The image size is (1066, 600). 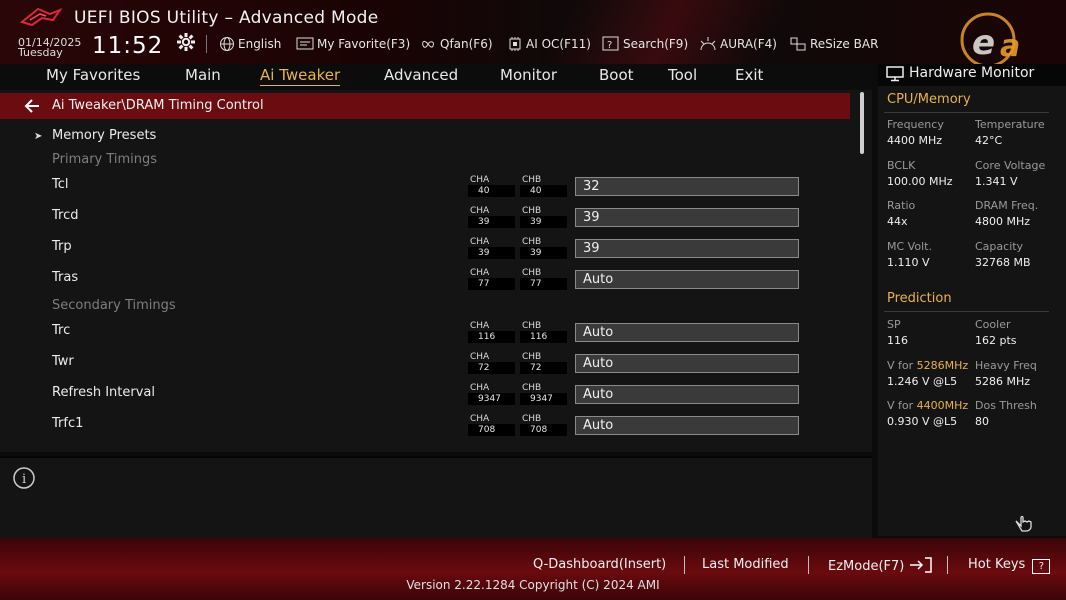 What do you see at coordinates (260, 44) in the screenshot?
I see `language-label: English` at bounding box center [260, 44].